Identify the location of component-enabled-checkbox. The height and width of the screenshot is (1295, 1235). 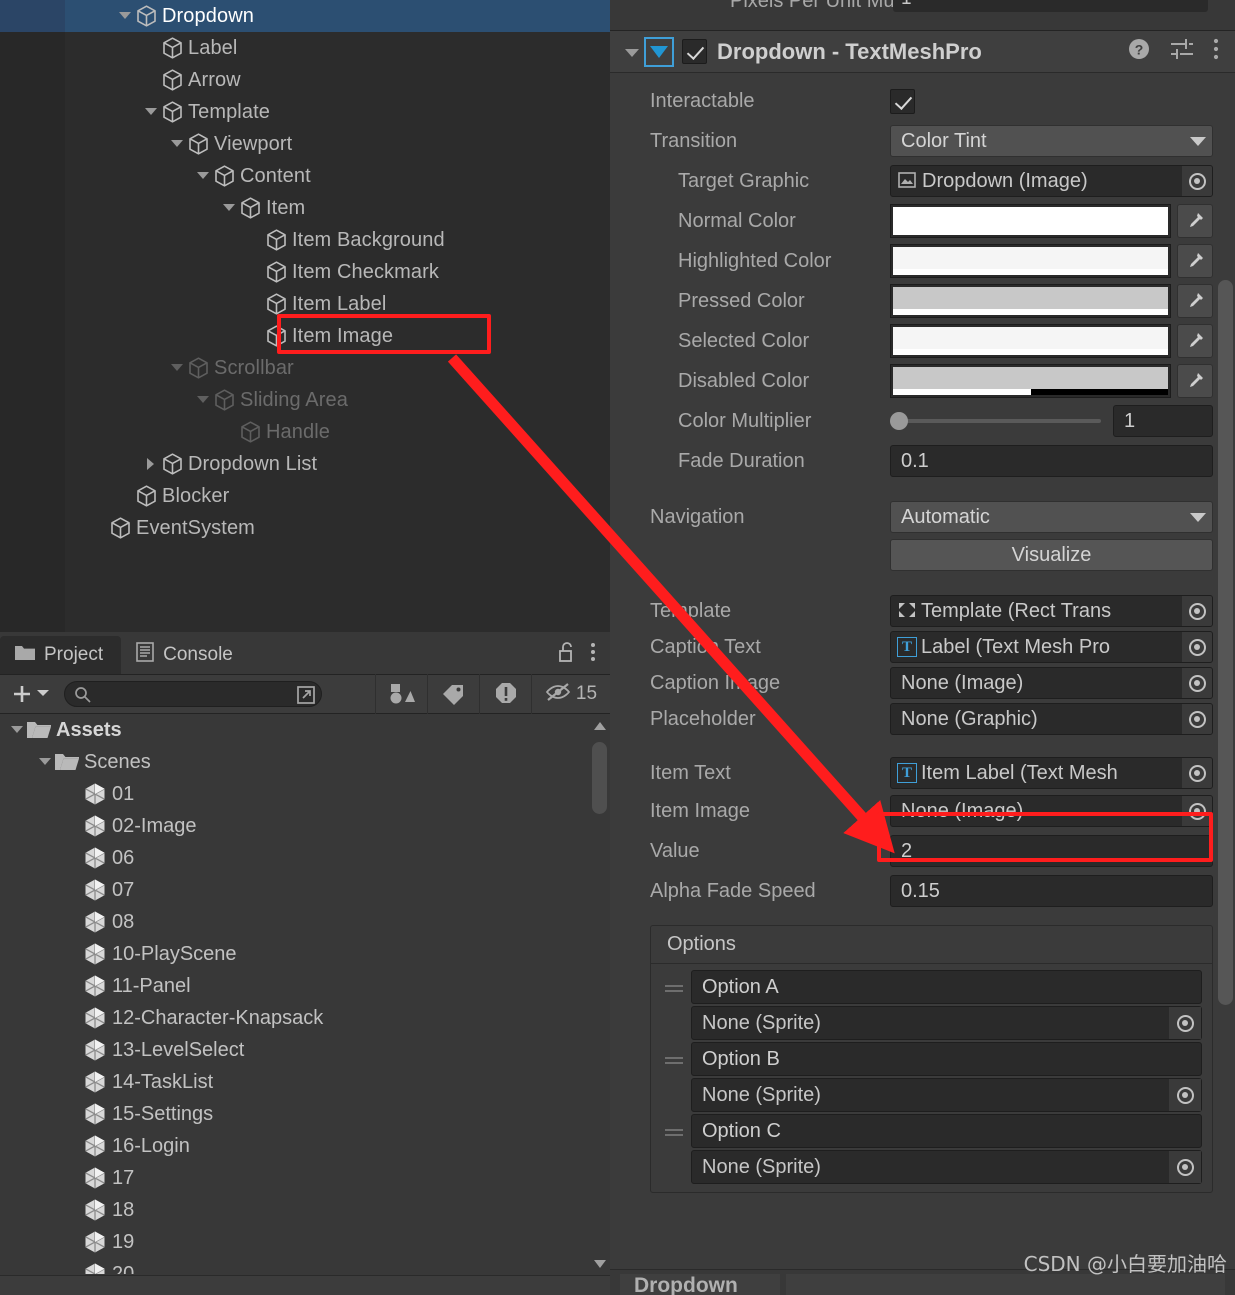
(694, 51).